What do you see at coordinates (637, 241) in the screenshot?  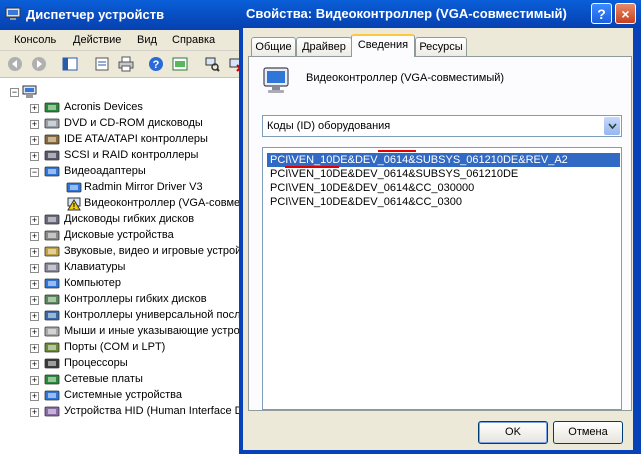 I see `dialog-frame-right` at bounding box center [637, 241].